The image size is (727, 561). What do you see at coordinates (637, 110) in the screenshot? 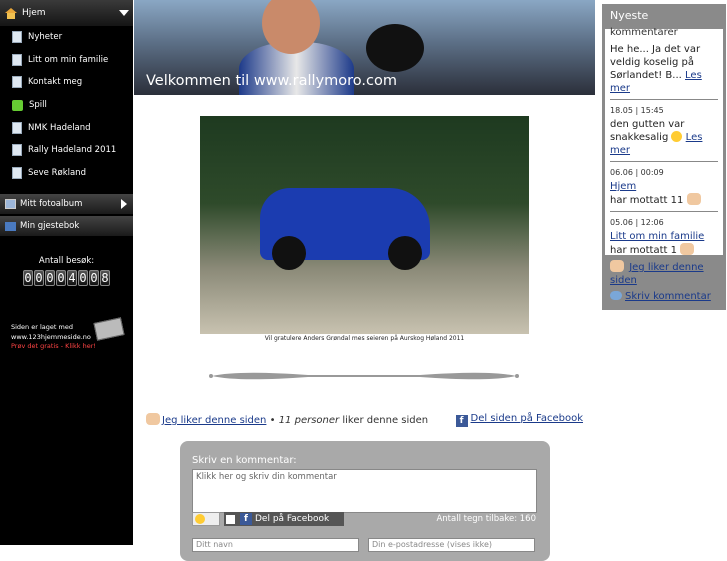
I see `comment-date: 18.05 | 15:45` at bounding box center [637, 110].